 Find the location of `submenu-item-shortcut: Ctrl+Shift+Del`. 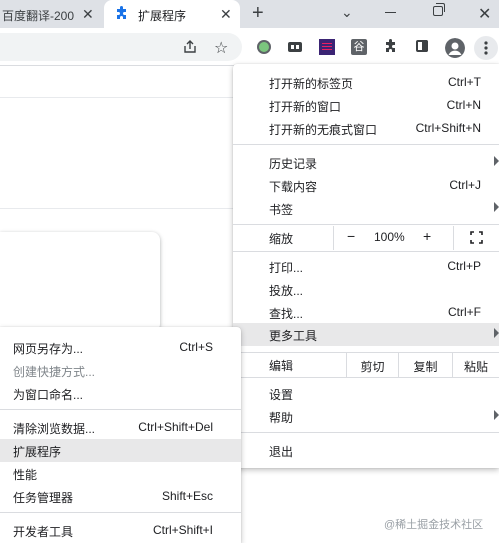

submenu-item-shortcut: Ctrl+Shift+Del is located at coordinates (175, 427).